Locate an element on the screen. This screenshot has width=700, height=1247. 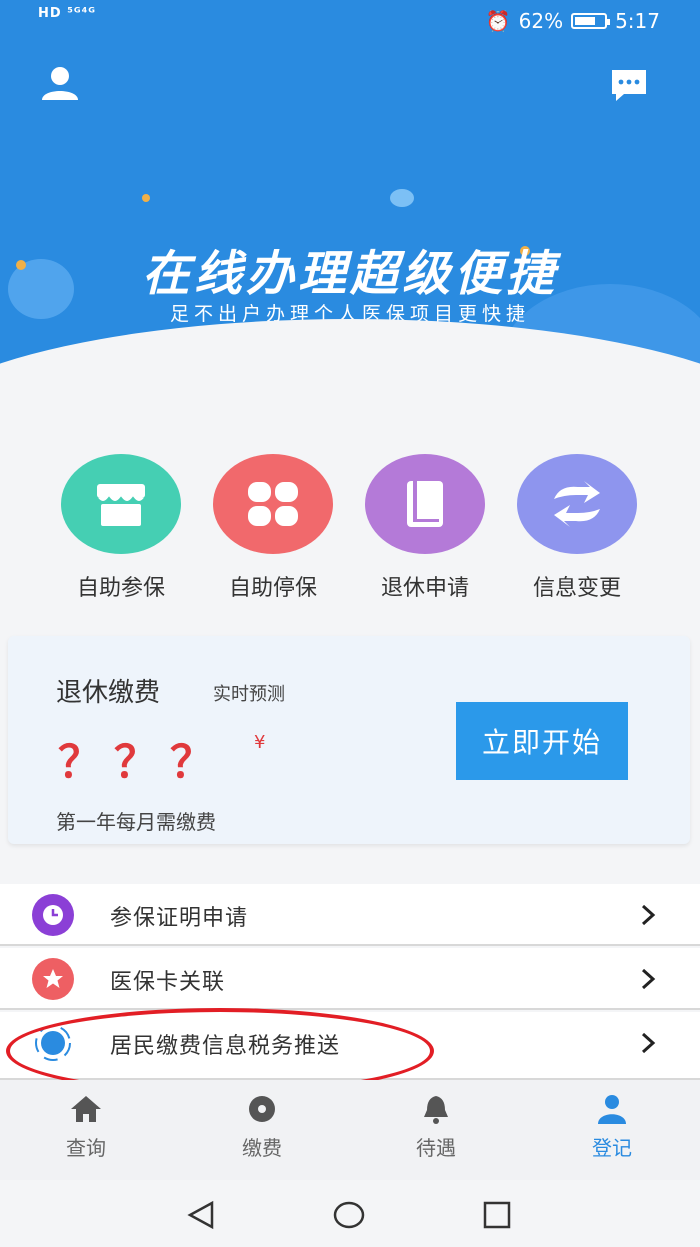
action-label: 自助参保 is located at coordinates (120, 588).